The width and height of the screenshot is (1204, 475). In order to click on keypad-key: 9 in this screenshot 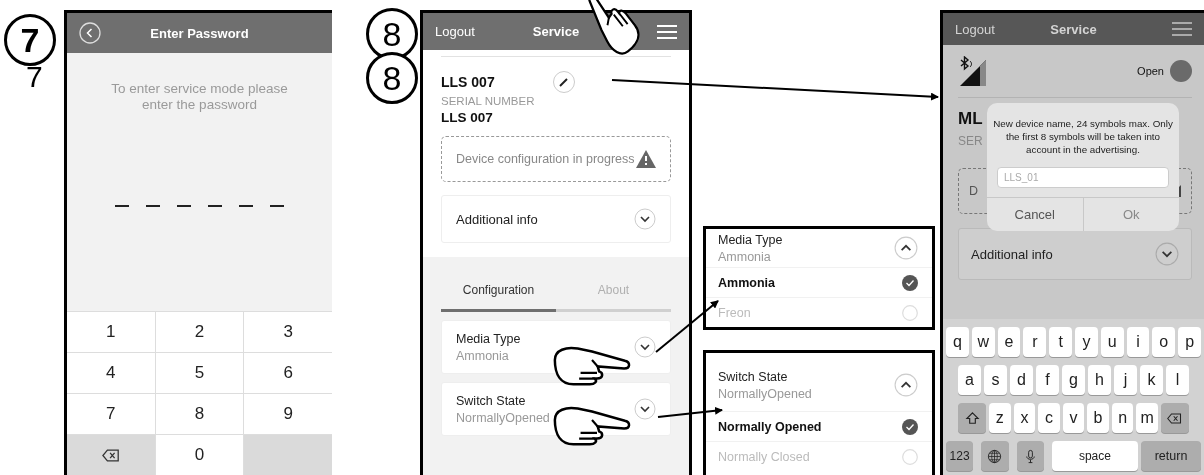, I will do `click(288, 414)`.